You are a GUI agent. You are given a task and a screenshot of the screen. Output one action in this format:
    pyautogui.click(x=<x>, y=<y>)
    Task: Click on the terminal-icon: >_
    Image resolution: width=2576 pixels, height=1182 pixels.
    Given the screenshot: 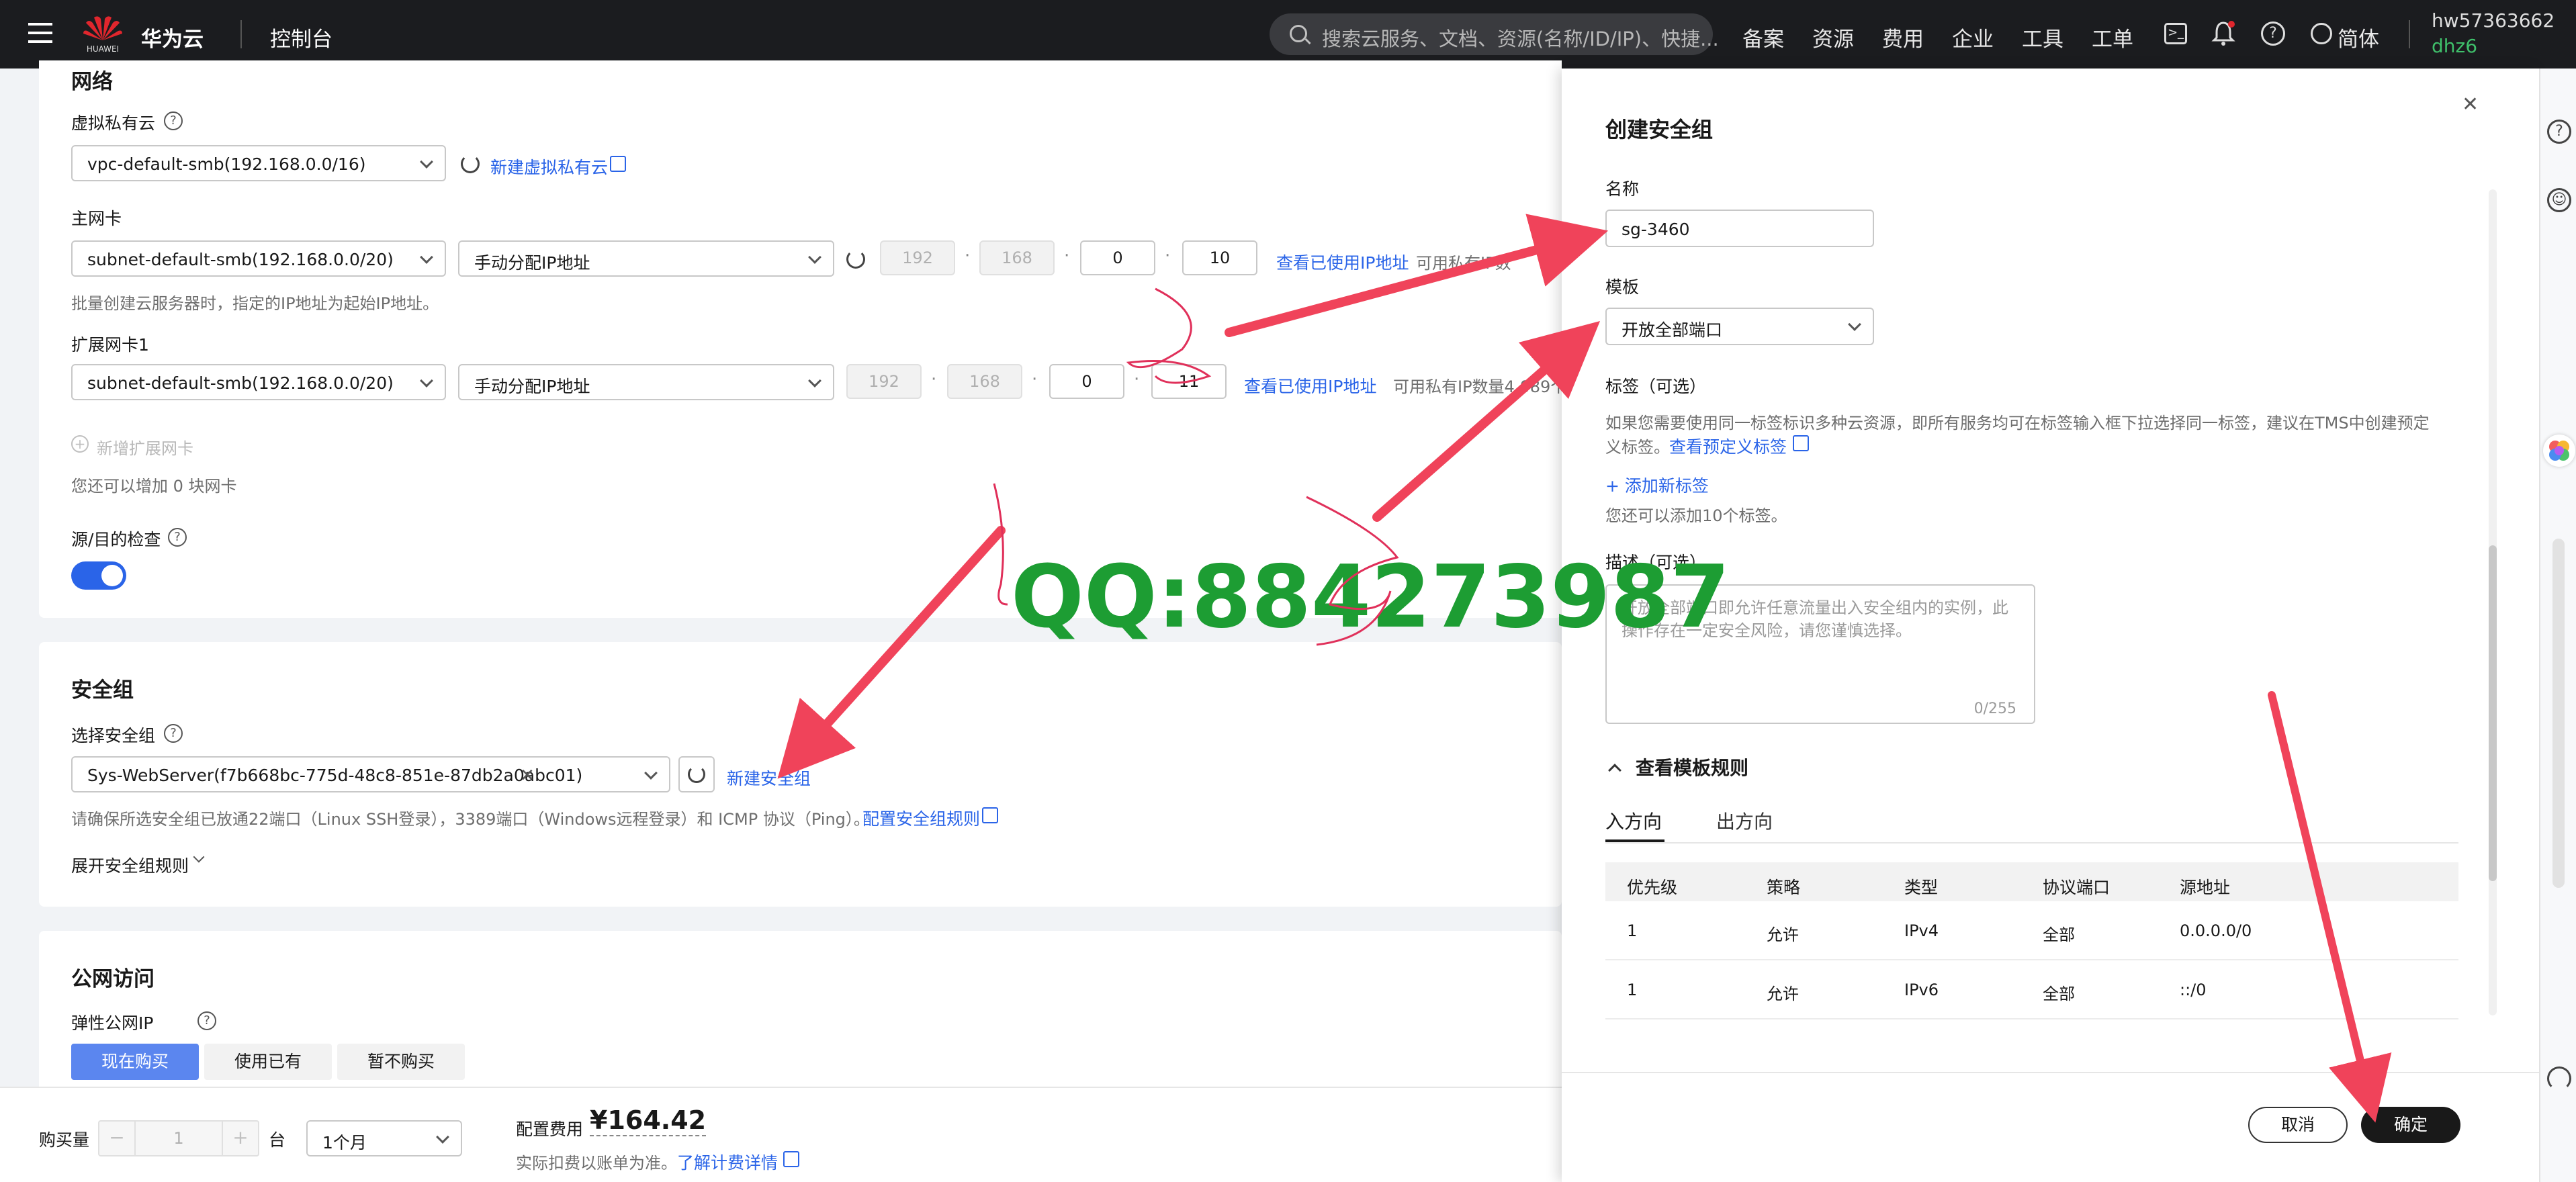 What is the action you would take?
    pyautogui.click(x=2176, y=33)
    